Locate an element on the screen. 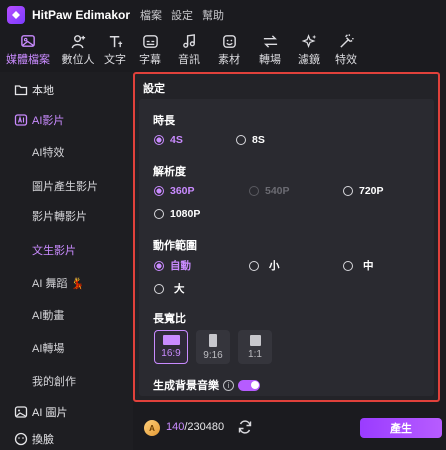 This screenshot has width=446, height=450. option-label: 16:9 is located at coordinates (171, 353).